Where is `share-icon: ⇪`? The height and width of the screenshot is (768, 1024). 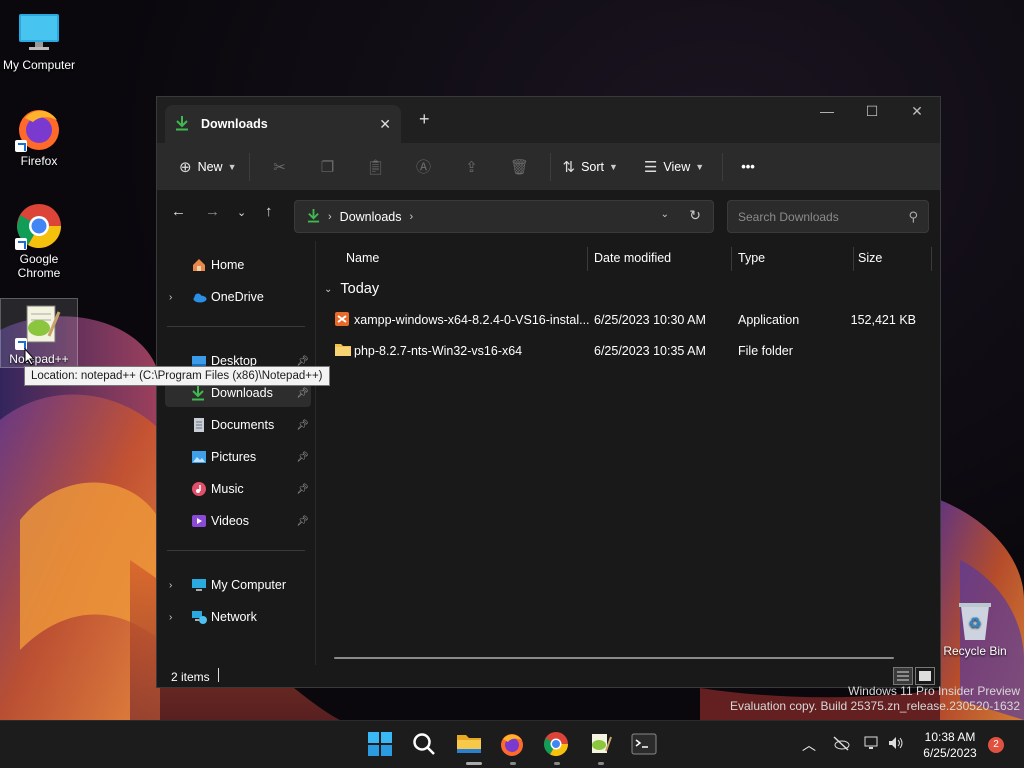
share-icon: ⇪ is located at coordinates (472, 167).